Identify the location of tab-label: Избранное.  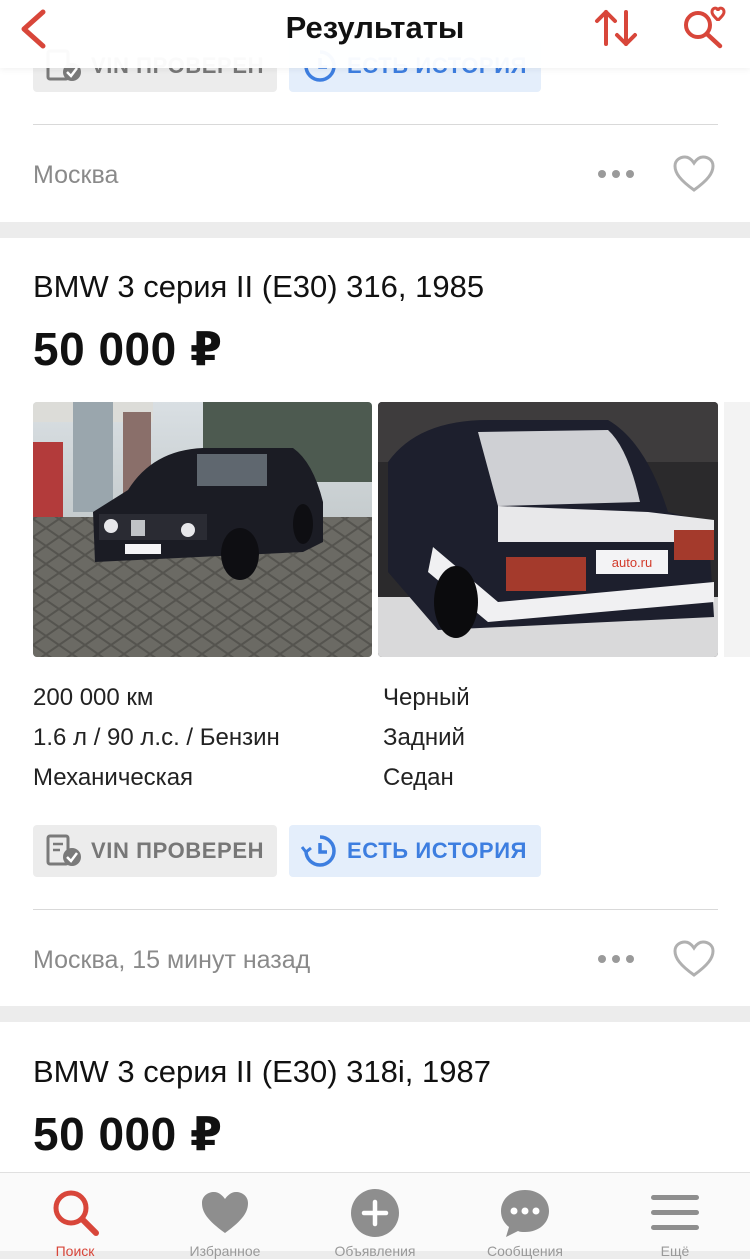
(225, 1251).